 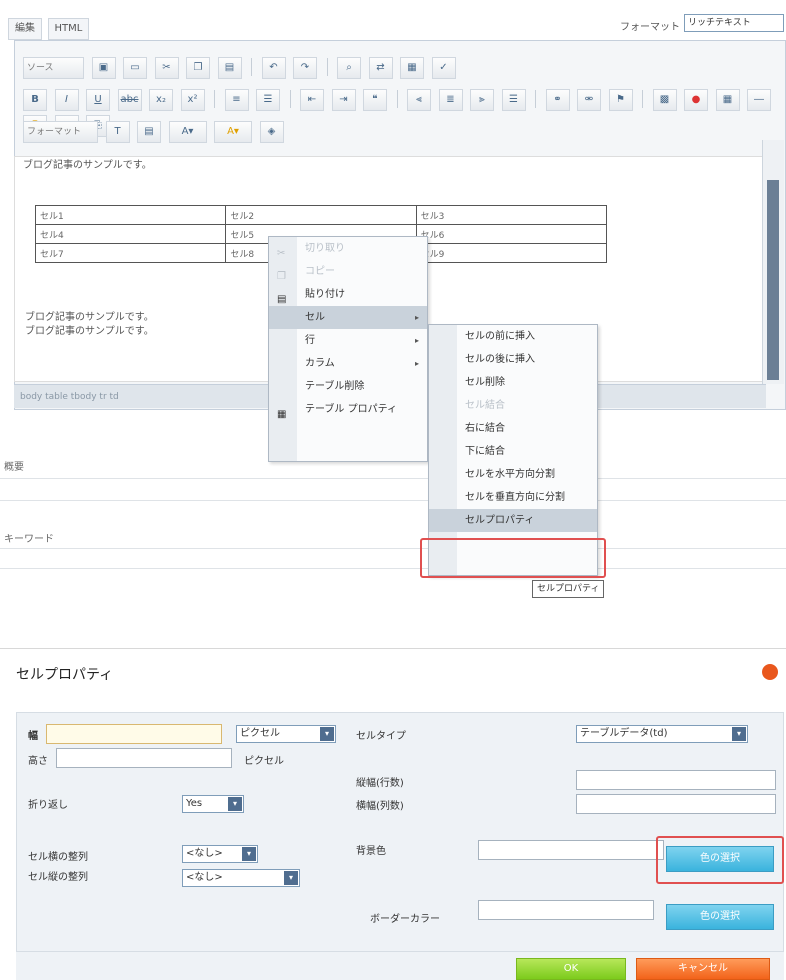 What do you see at coordinates (25, 29) in the screenshot?
I see `tab-edit: 編集` at bounding box center [25, 29].